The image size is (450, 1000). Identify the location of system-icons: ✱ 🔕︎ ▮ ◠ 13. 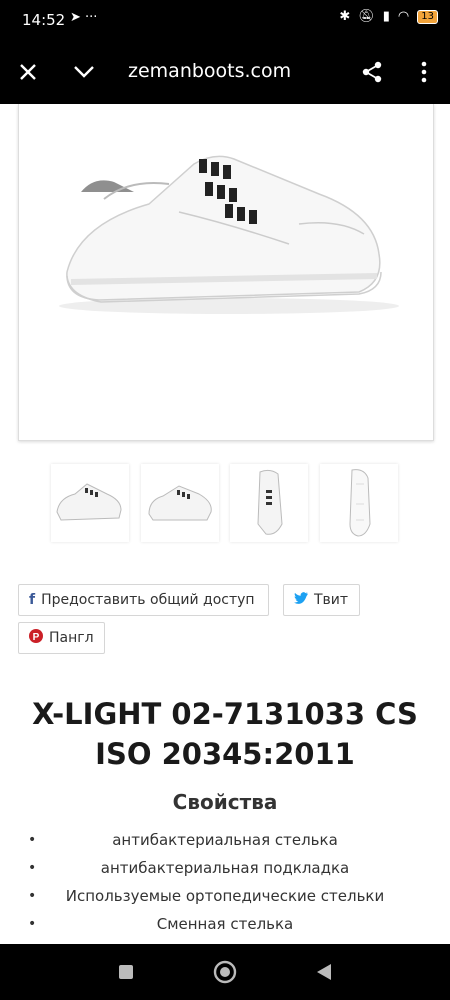
(388, 16).